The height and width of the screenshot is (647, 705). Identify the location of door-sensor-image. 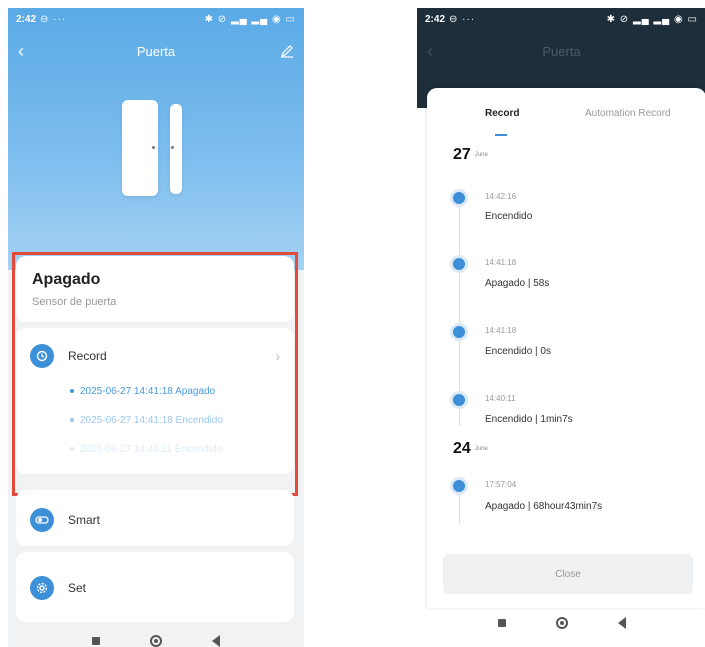
(154, 150).